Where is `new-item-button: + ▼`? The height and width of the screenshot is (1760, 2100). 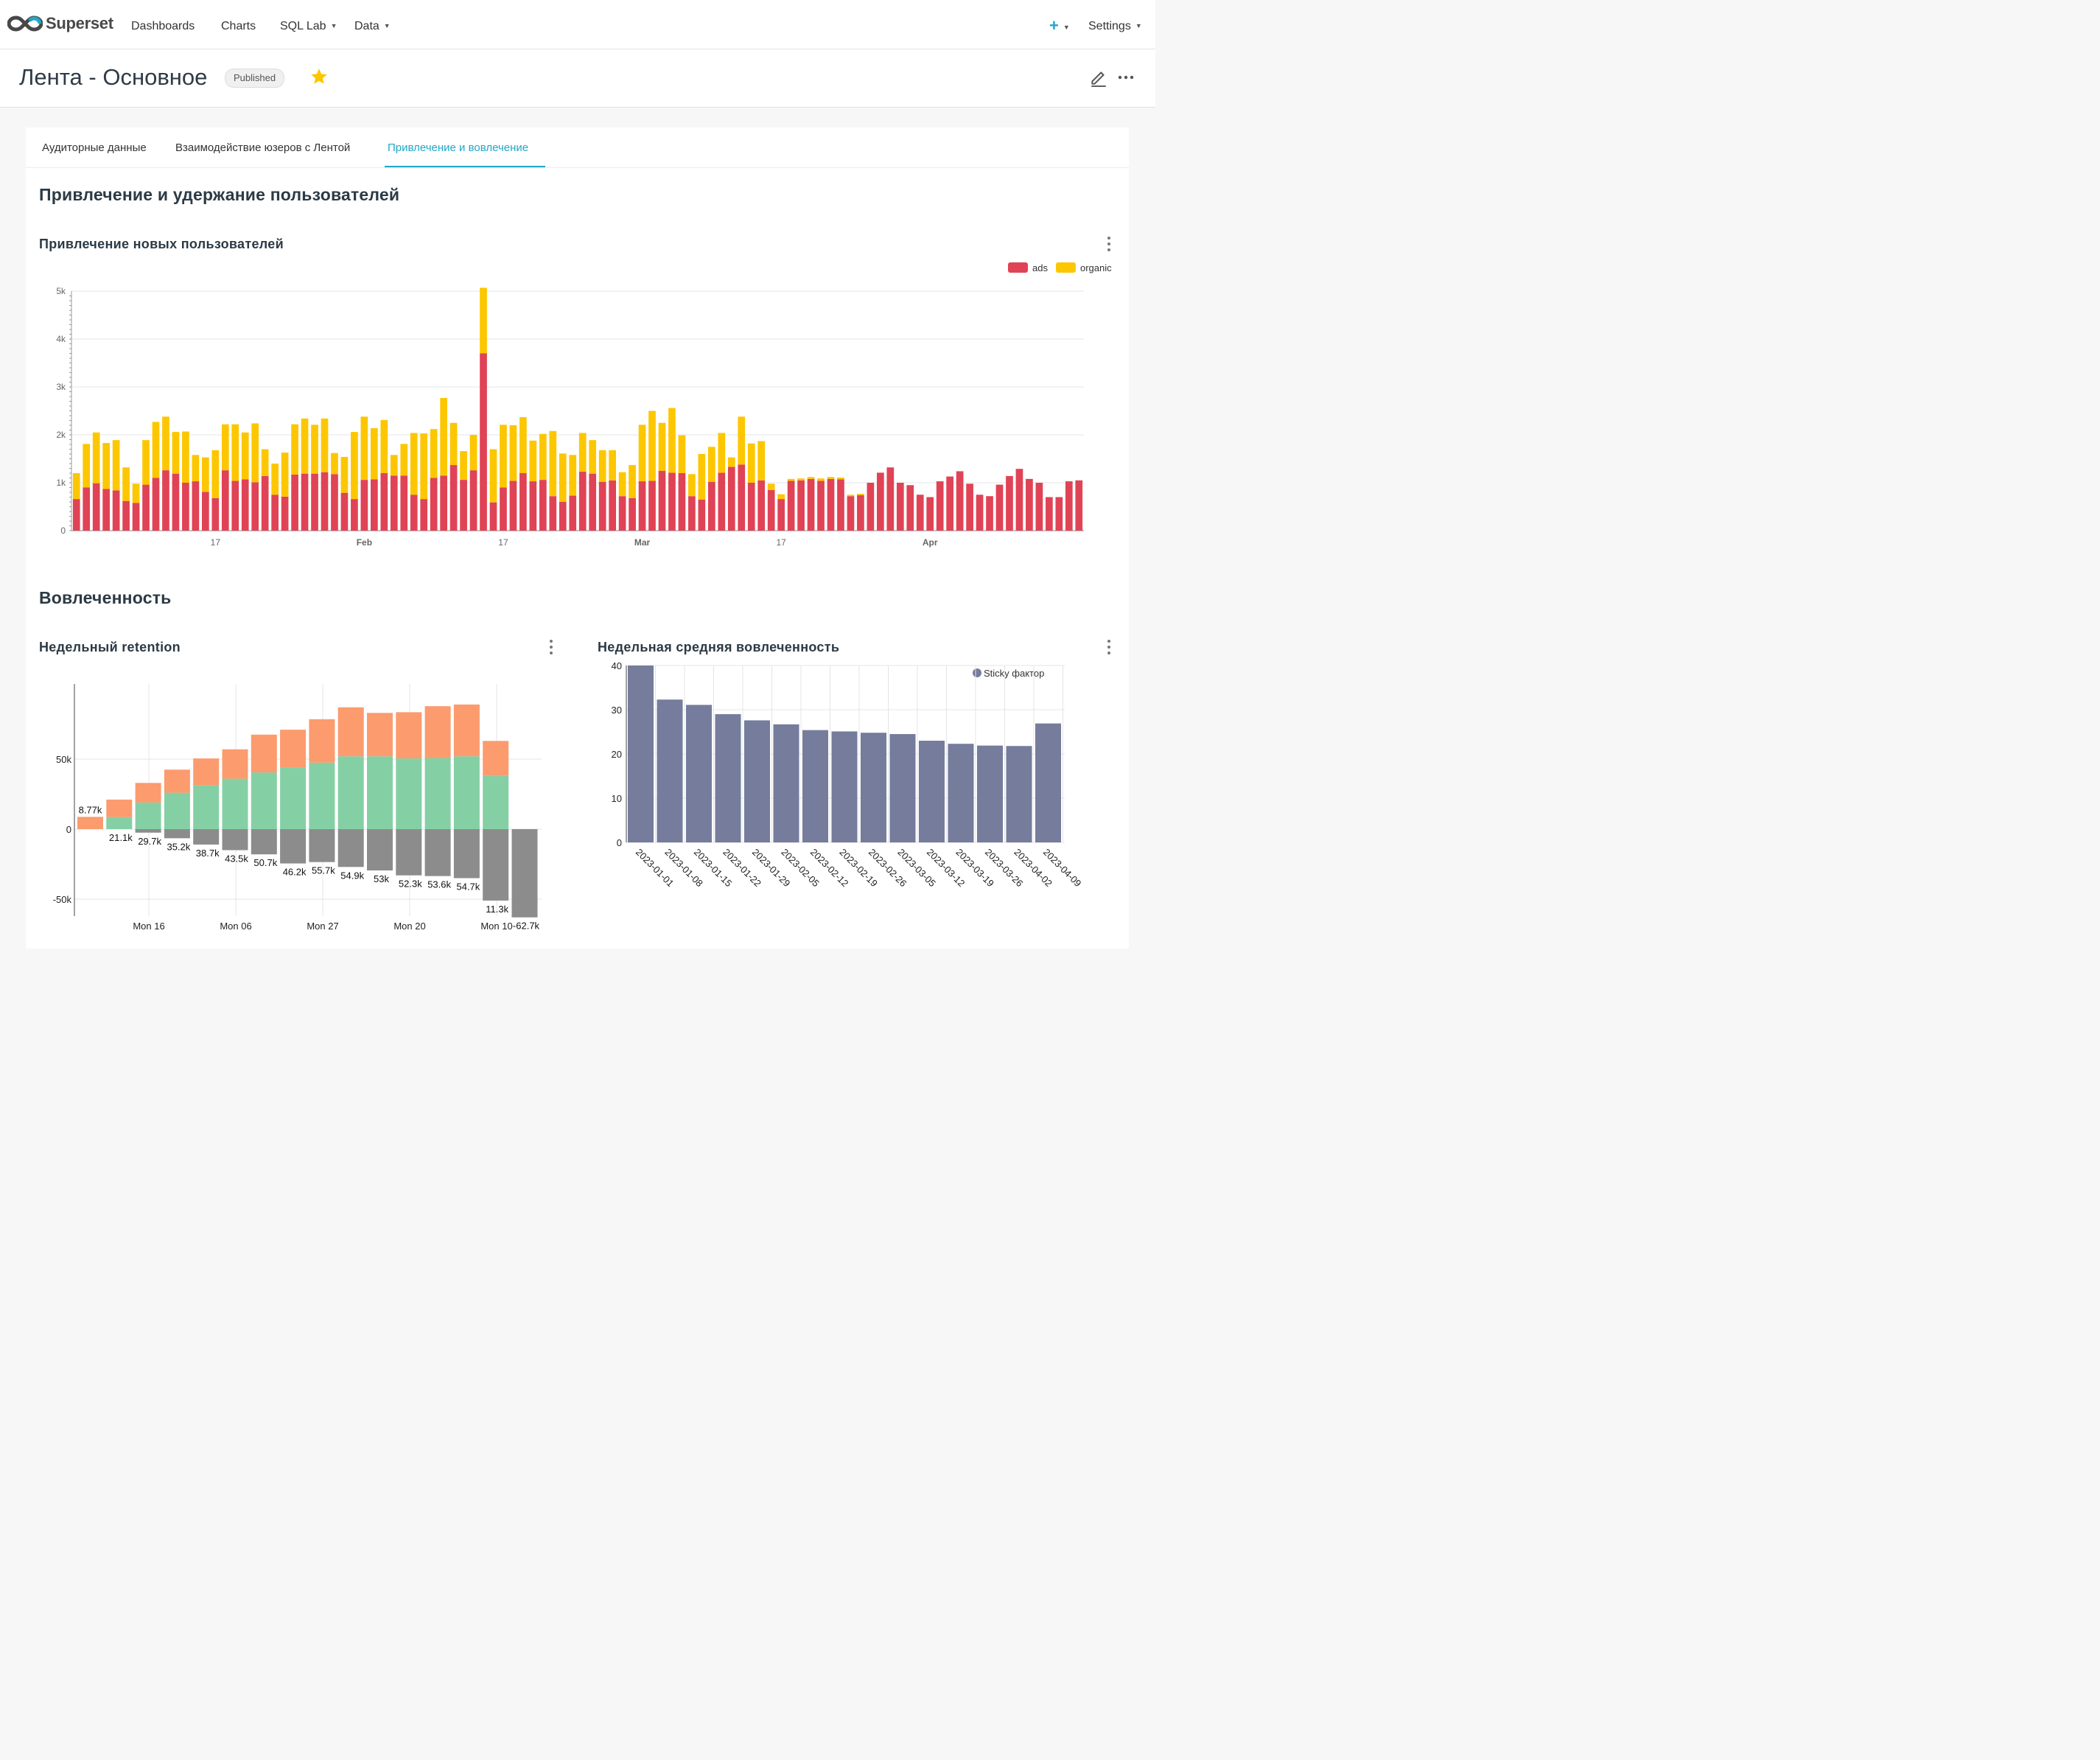
new-item-button: + ▼ is located at coordinates (1059, 26).